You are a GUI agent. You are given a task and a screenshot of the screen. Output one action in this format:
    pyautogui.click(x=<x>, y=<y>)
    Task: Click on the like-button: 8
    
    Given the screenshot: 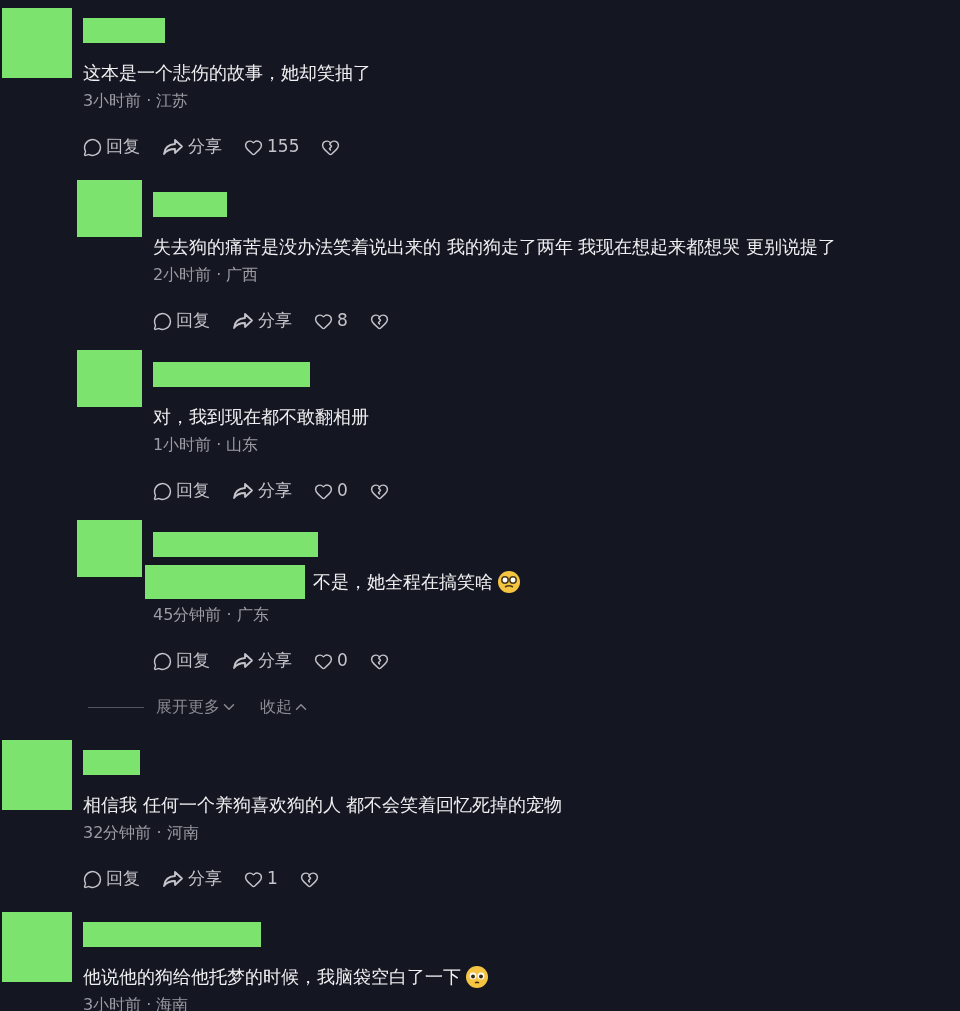 What is the action you would take?
    pyautogui.click(x=331, y=321)
    